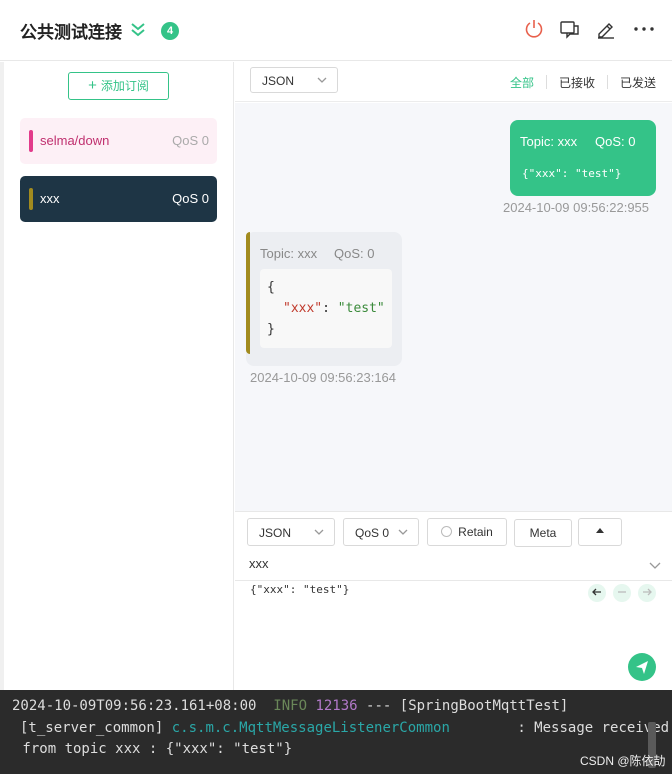  Describe the element at coordinates (170, 31) in the screenshot. I see `message-count-badge: 4` at that location.